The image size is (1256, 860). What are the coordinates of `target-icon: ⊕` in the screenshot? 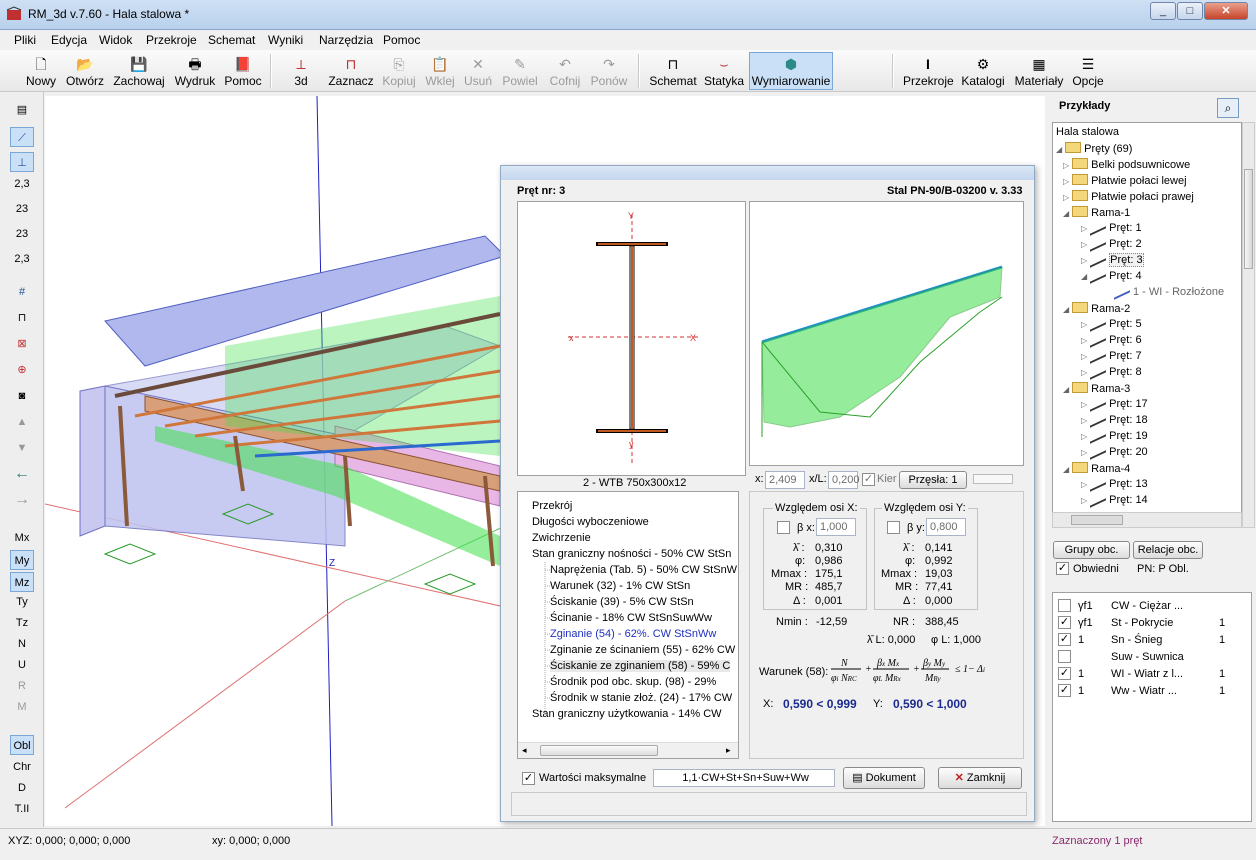 It's located at (22, 370).